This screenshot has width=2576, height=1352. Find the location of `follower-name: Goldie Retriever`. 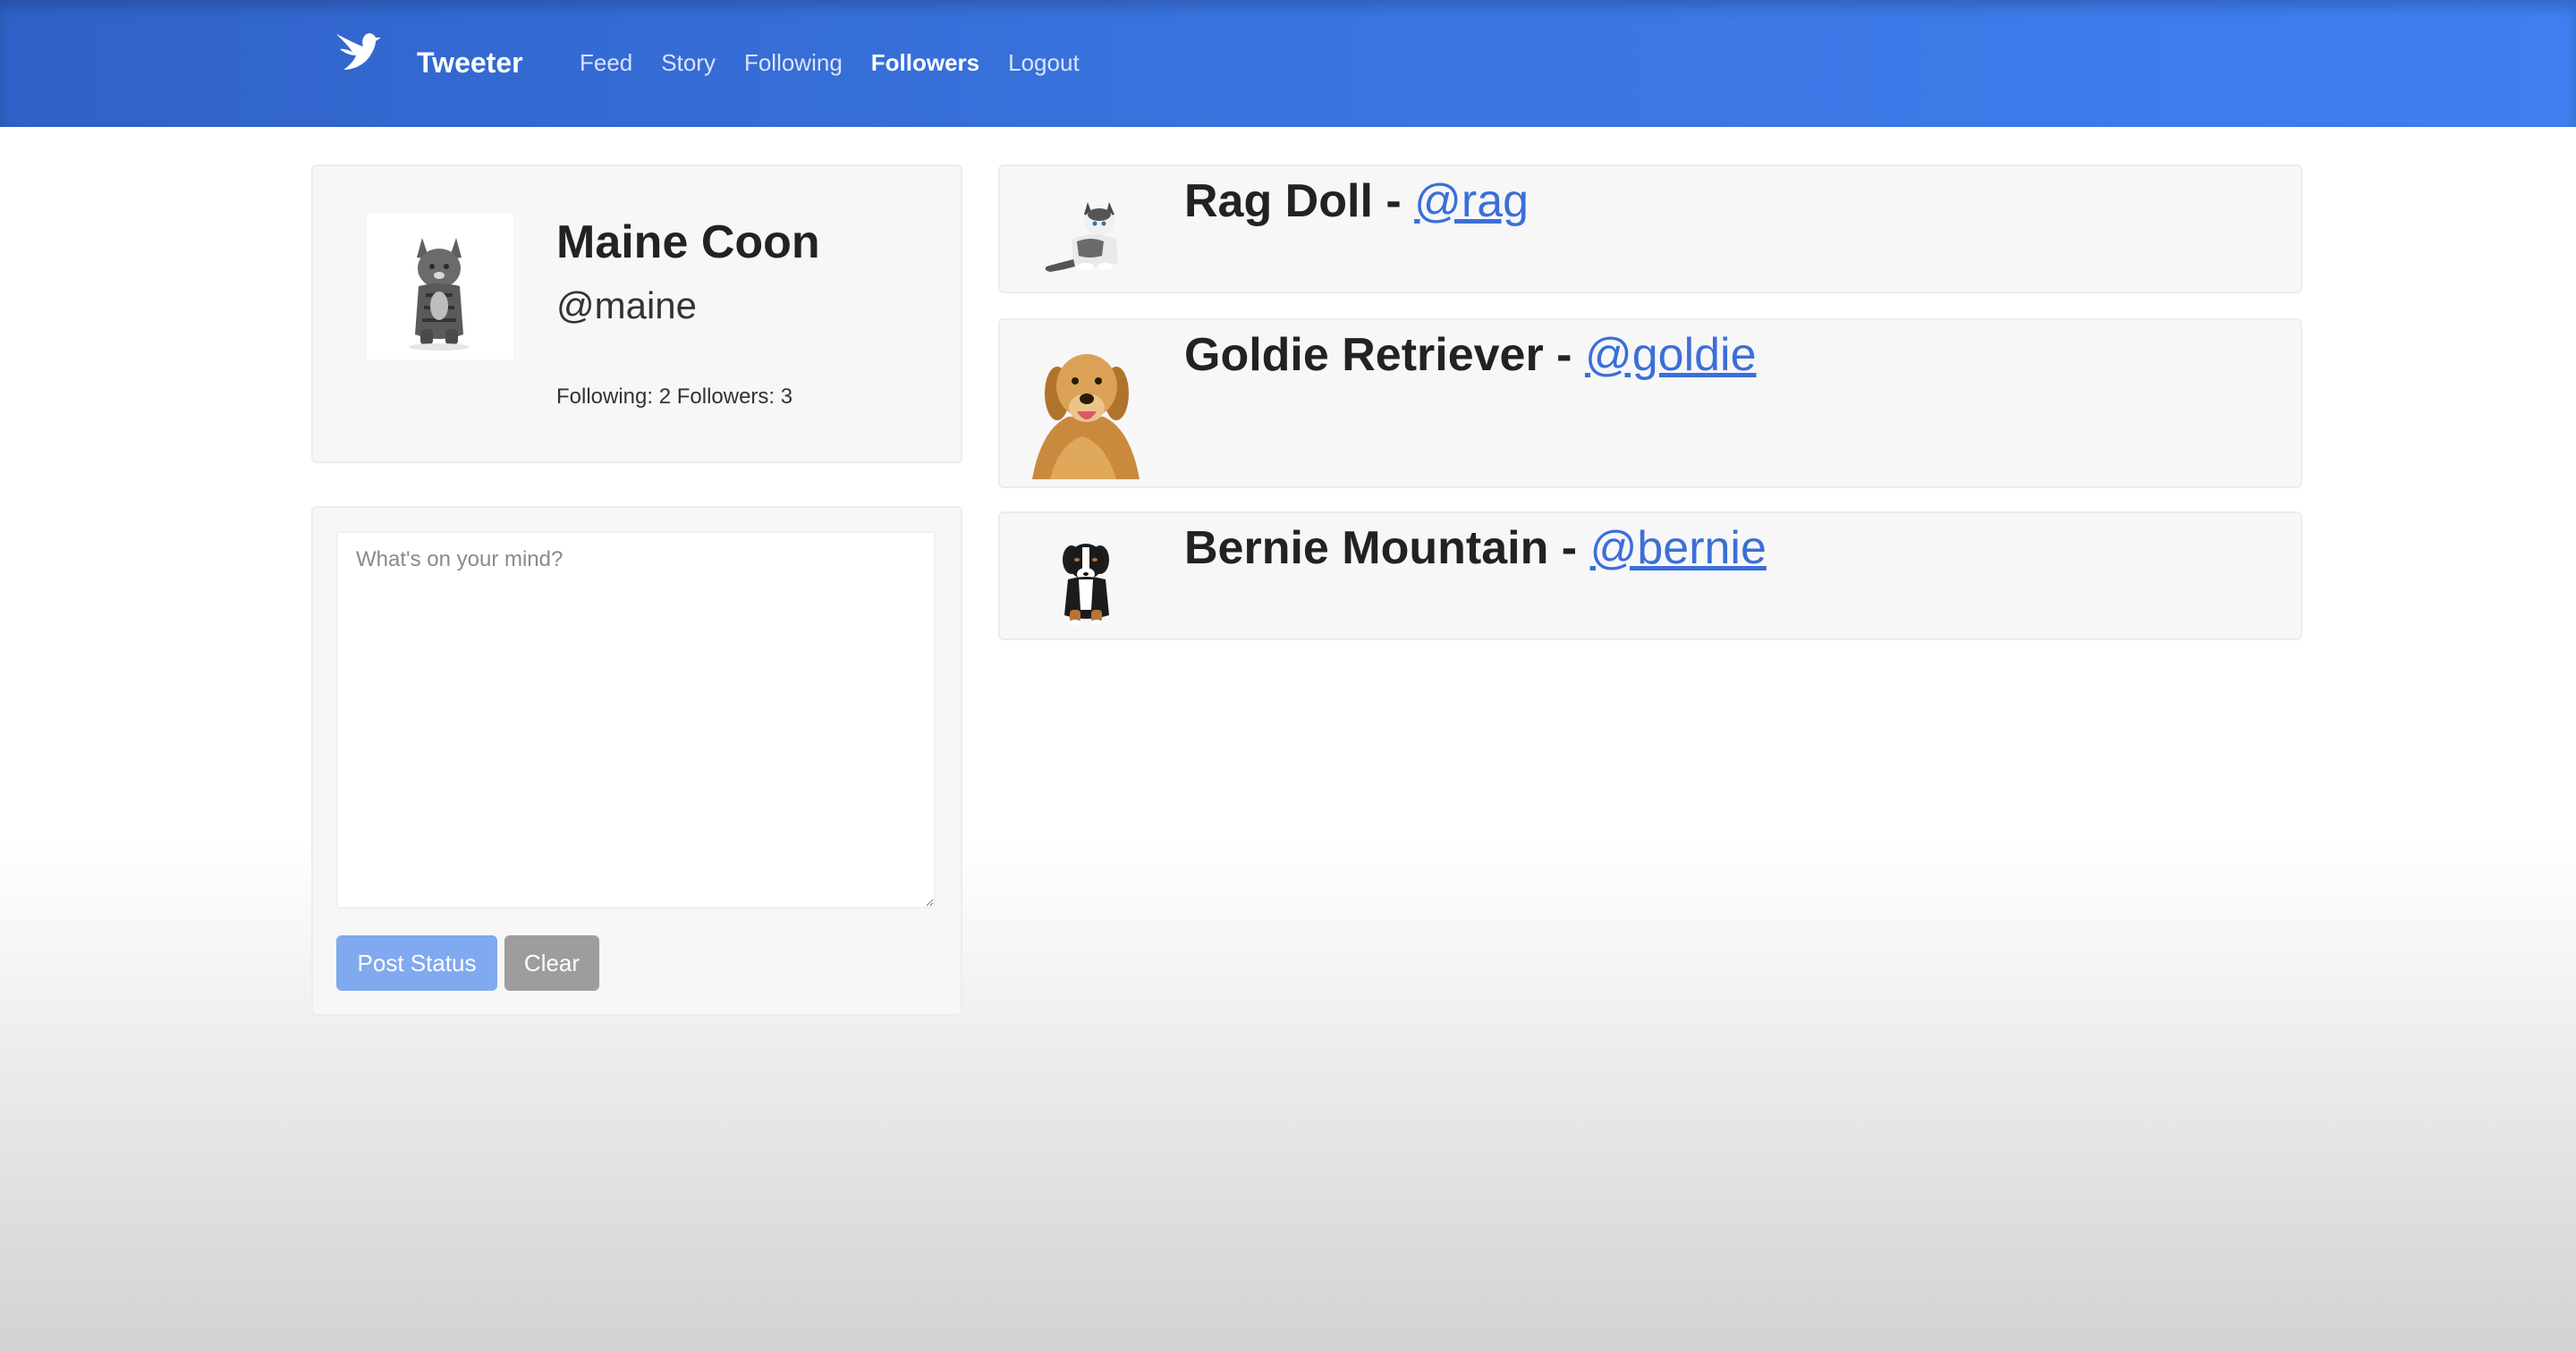

follower-name: Goldie Retriever is located at coordinates (1364, 355).